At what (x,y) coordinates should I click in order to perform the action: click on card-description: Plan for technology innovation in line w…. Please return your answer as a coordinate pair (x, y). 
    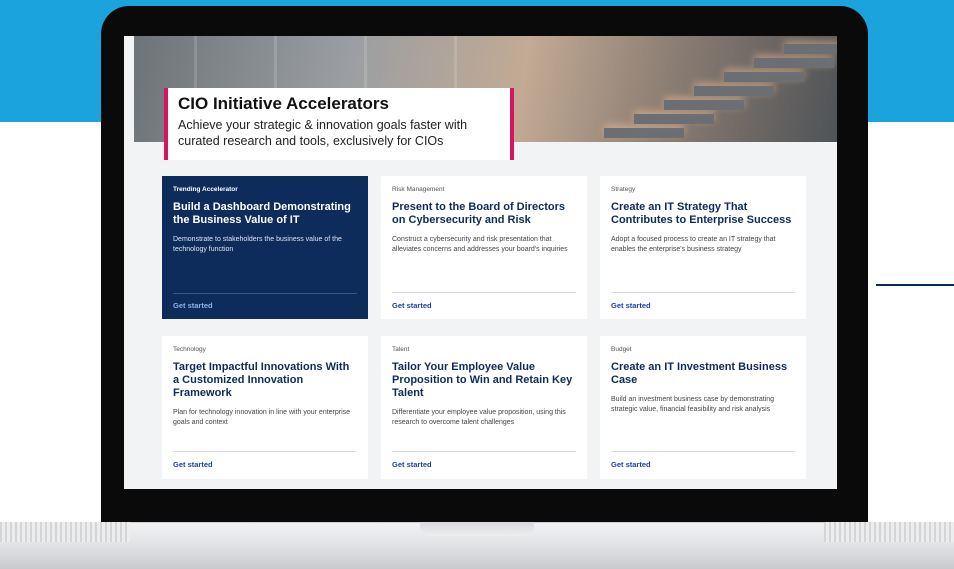
    Looking at the image, I should click on (262, 417).